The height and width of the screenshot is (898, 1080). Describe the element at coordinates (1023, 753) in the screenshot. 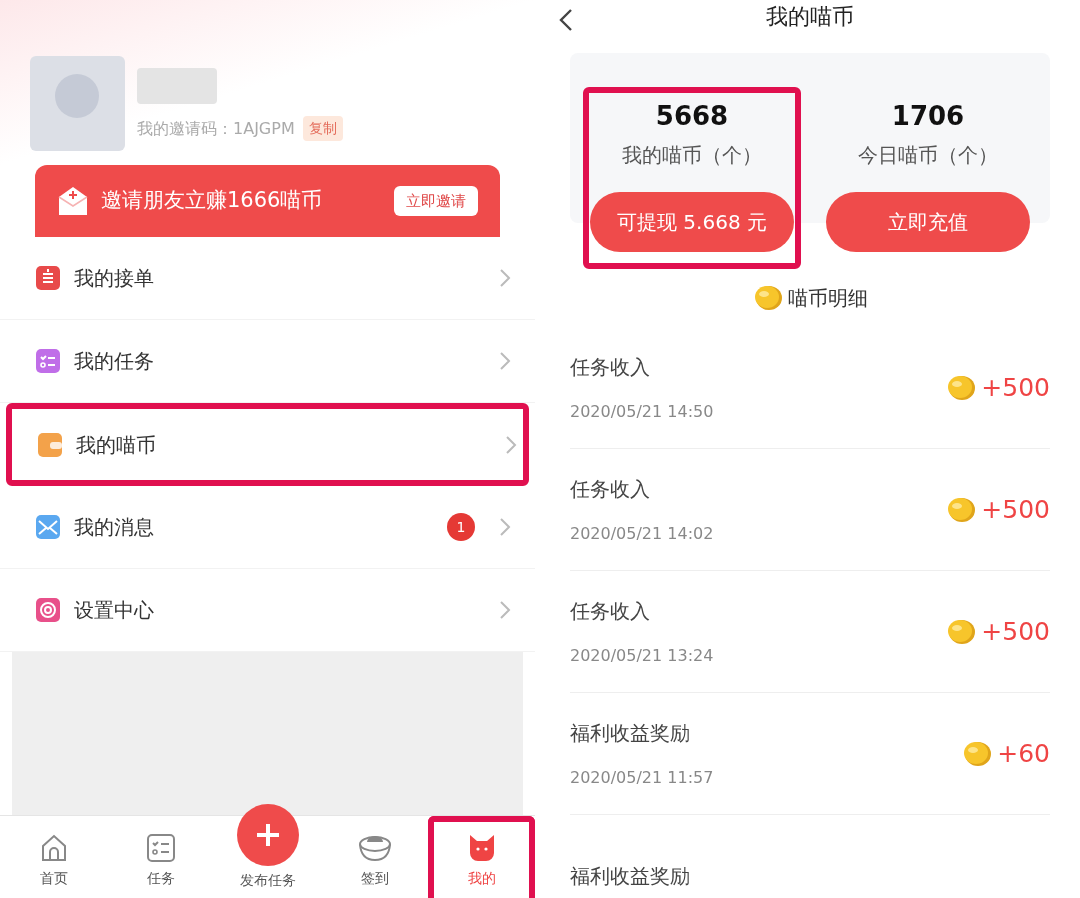

I see `transaction-amount: +60` at that location.